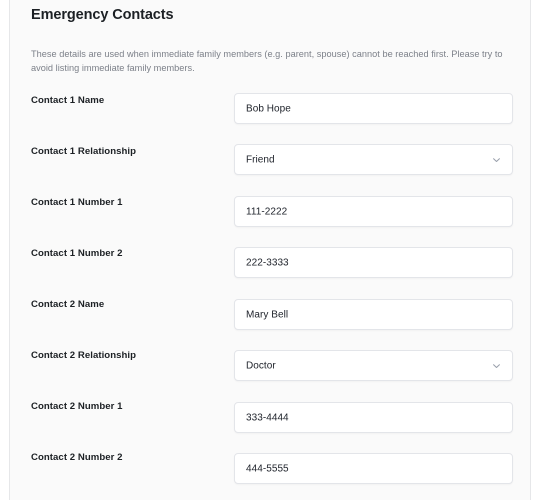  I want to click on contact-1-number-2-value: 222-3333, so click(267, 262).